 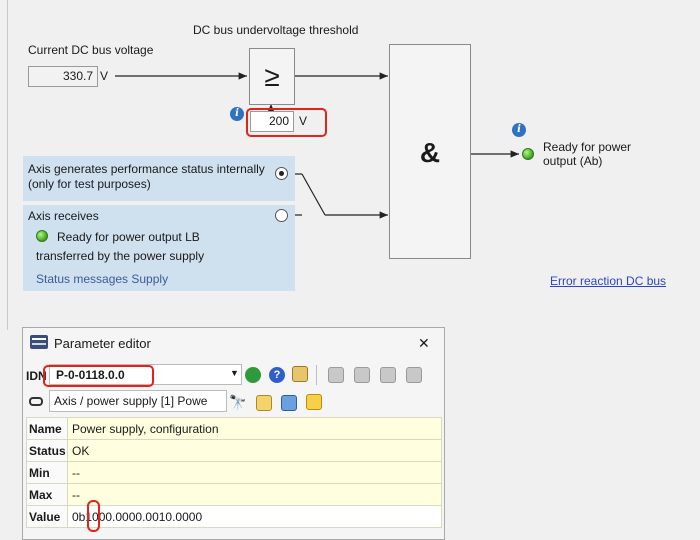 I want to click on remove-row-icon, so click(x=362, y=375).